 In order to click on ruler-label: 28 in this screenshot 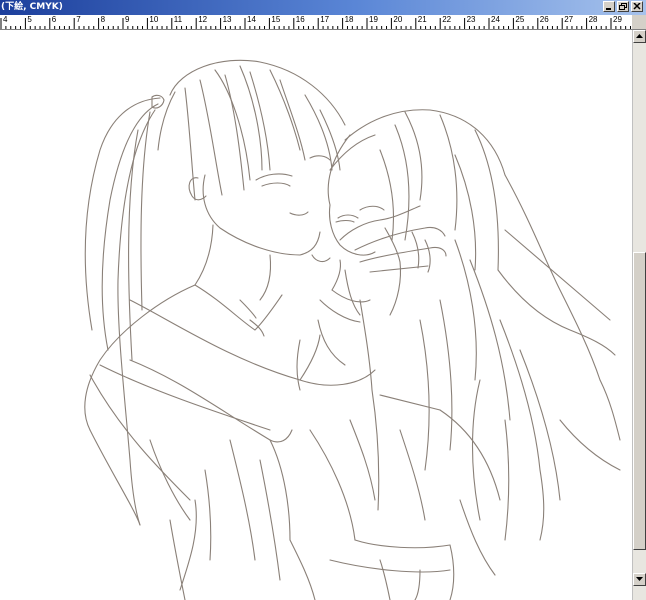, I will do `click(593, 19)`.